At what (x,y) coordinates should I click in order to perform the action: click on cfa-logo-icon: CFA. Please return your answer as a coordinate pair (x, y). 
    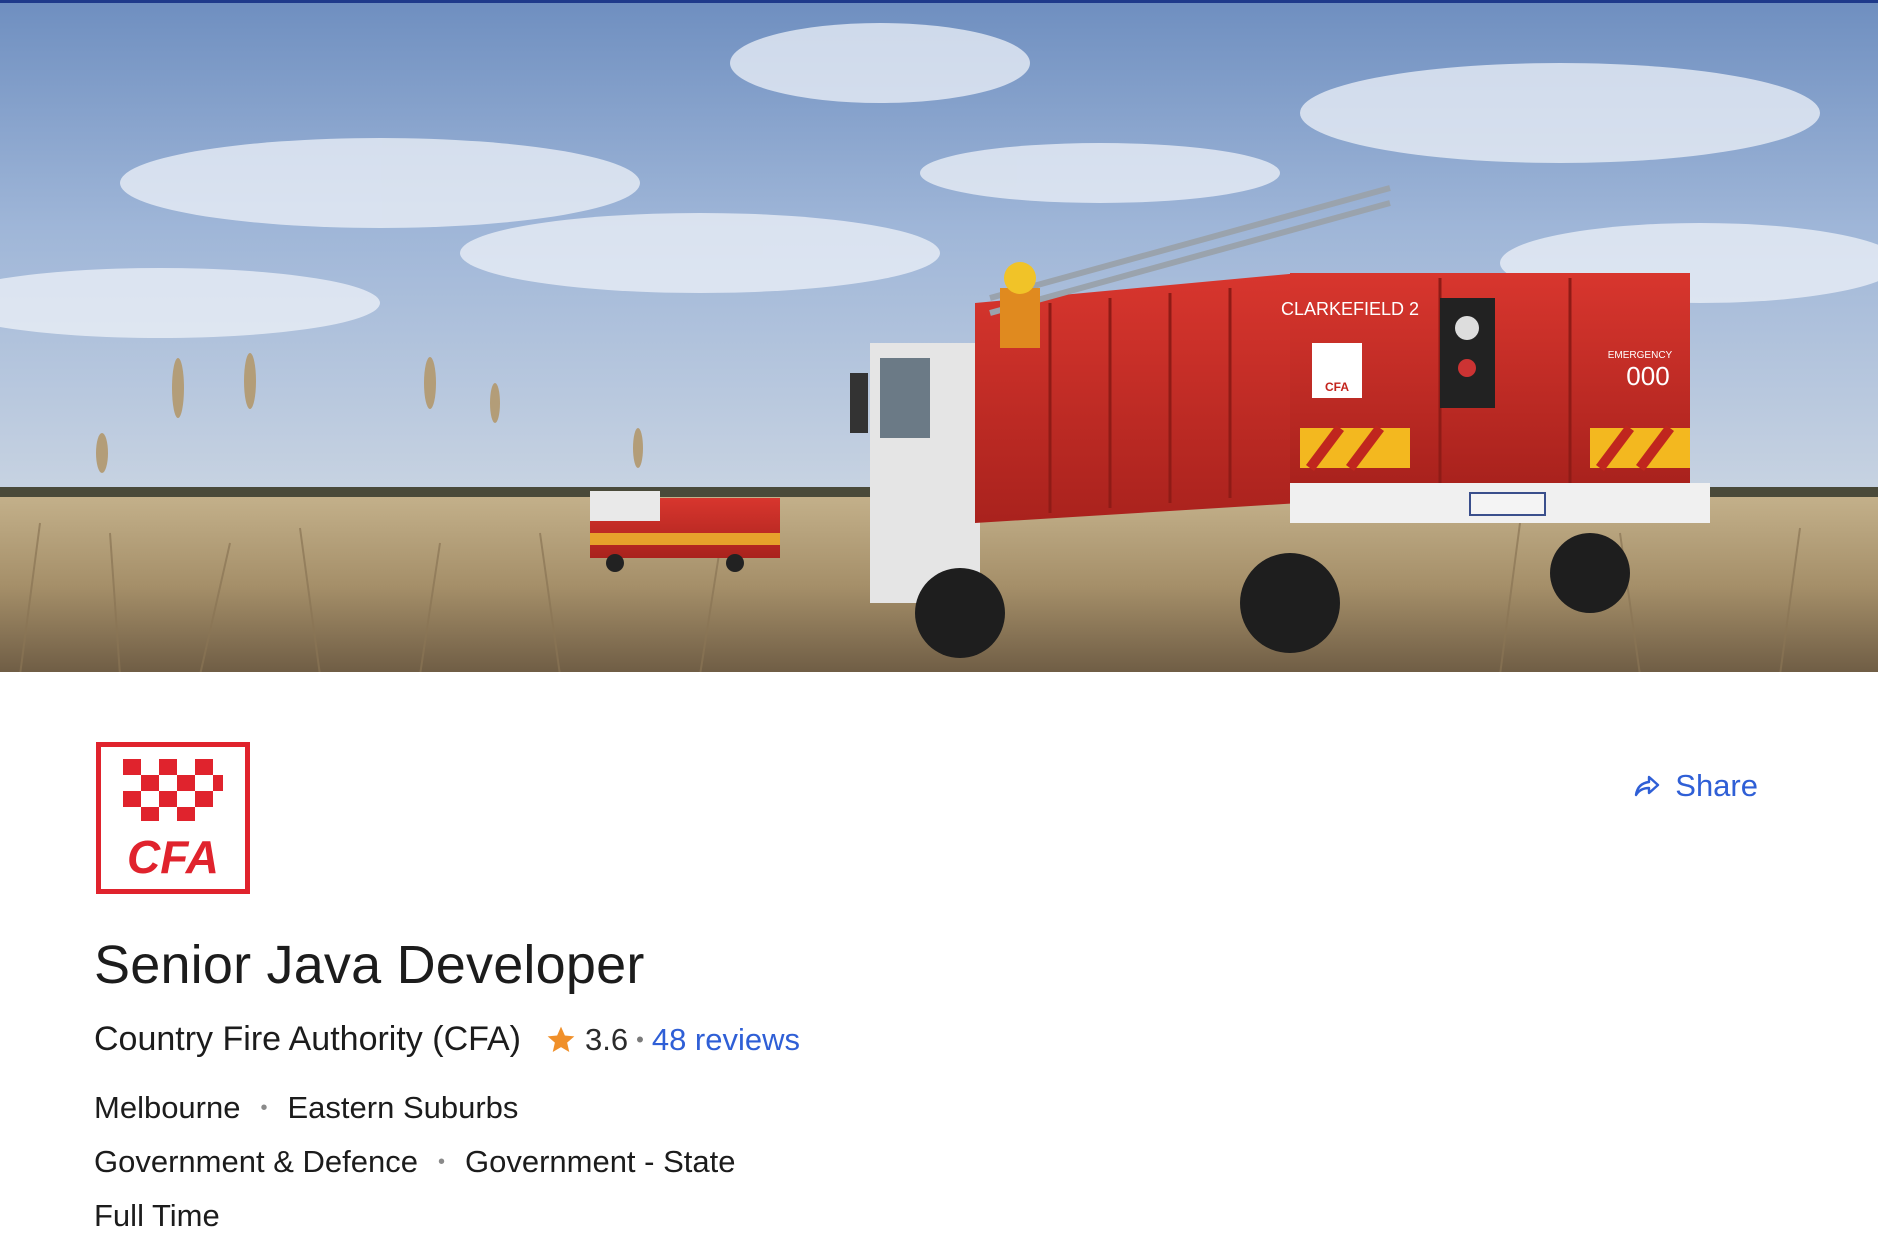
    Looking at the image, I should click on (173, 821).